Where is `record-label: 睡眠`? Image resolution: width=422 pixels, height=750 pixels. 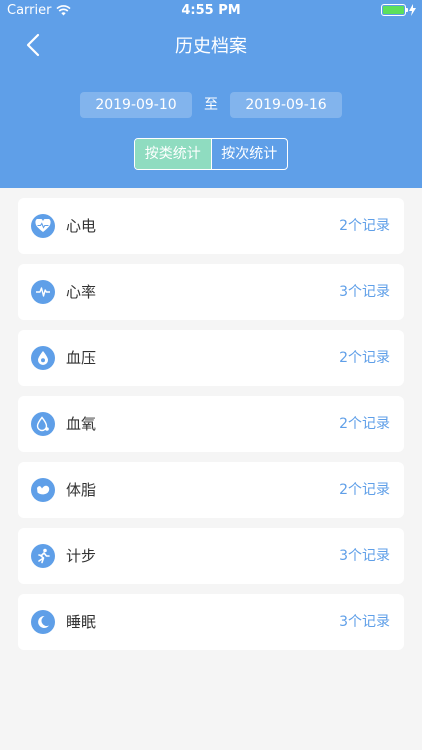 record-label: 睡眠 is located at coordinates (81, 622).